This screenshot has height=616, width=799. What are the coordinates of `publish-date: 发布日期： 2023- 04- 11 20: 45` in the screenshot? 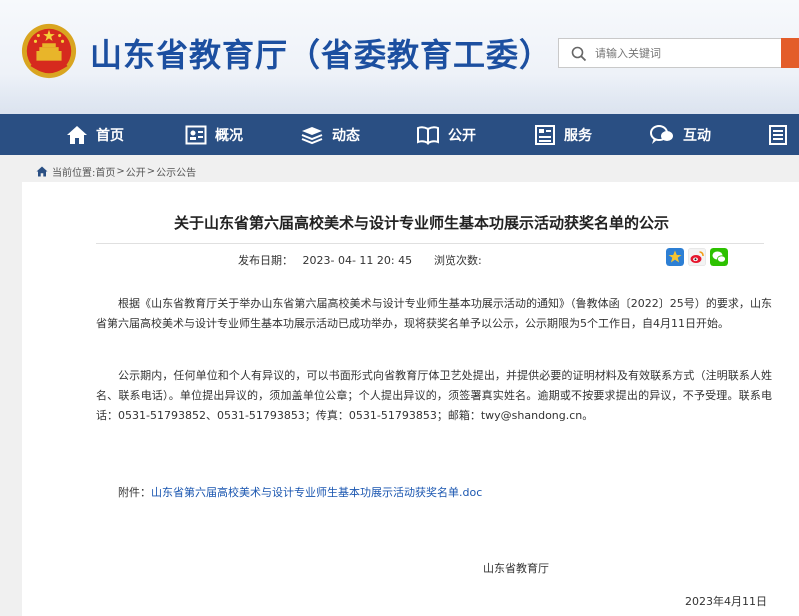 It's located at (325, 260).